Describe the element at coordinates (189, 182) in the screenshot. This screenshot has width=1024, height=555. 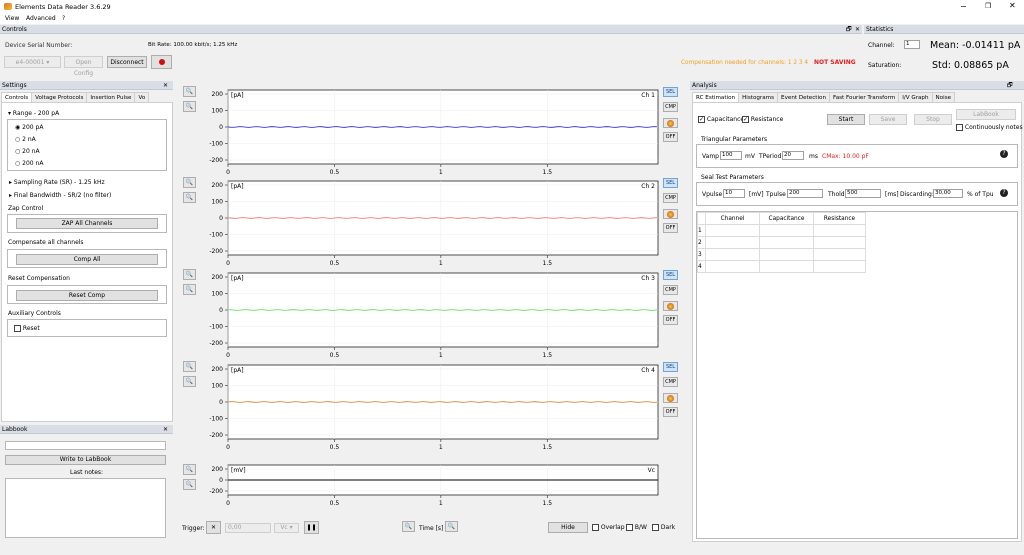
I see `plot-2-zoom-in-button: 🔍` at that location.